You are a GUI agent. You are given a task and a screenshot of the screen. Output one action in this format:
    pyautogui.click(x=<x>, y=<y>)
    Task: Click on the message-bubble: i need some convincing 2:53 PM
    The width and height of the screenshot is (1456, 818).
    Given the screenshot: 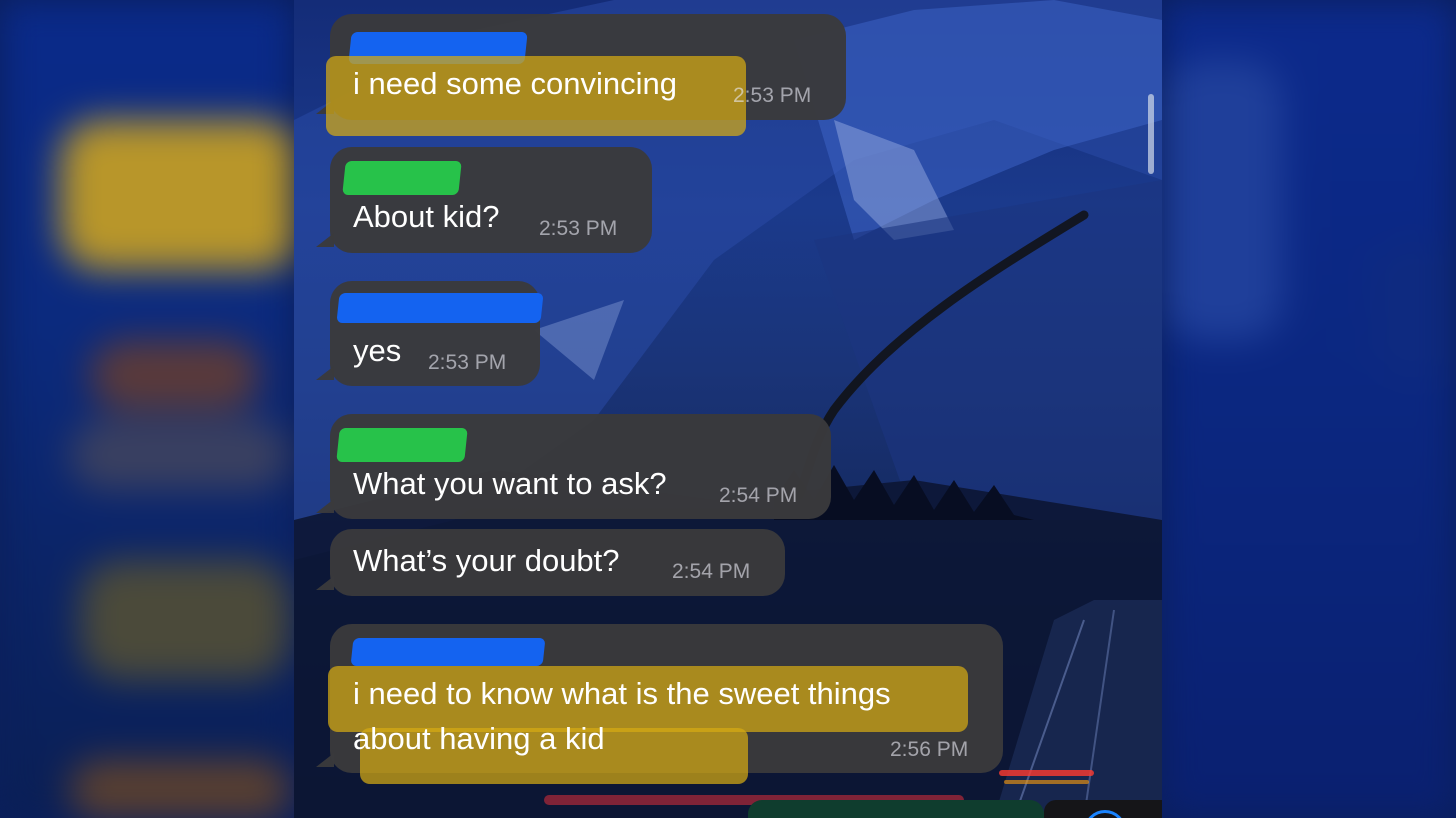 What is the action you would take?
    pyautogui.click(x=581, y=75)
    